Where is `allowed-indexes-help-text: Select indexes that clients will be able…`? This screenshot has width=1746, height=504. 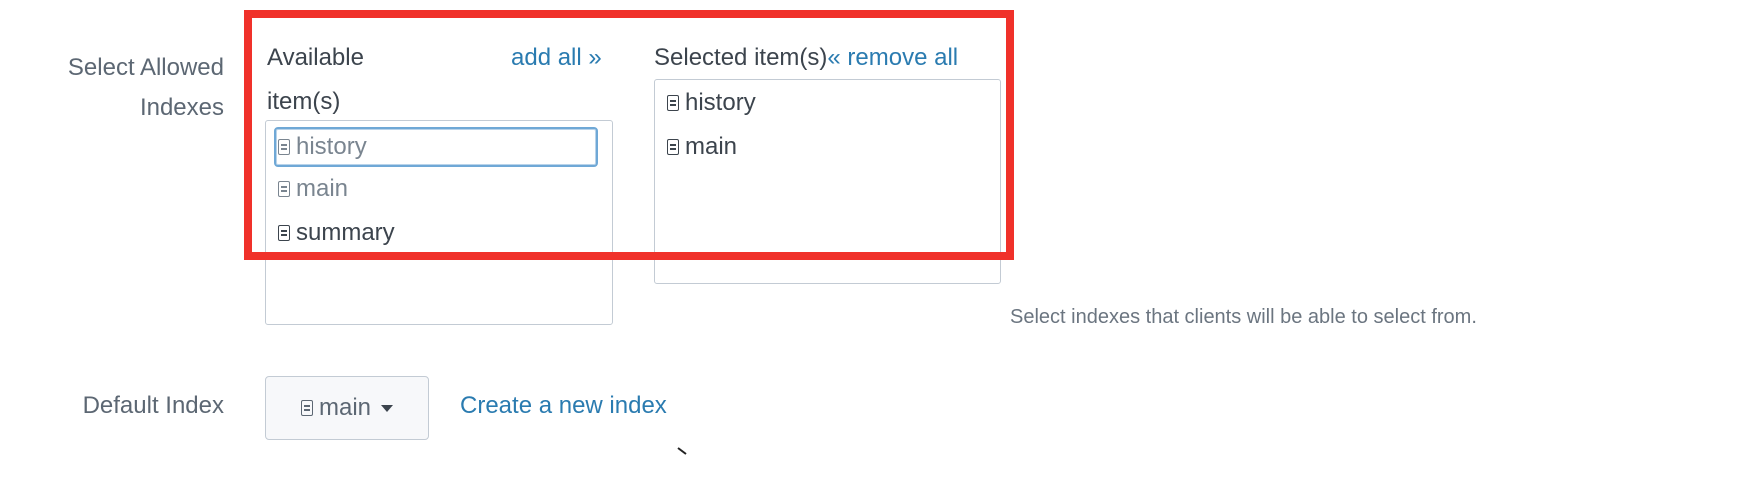 allowed-indexes-help-text: Select indexes that clients will be able… is located at coordinates (1243, 317).